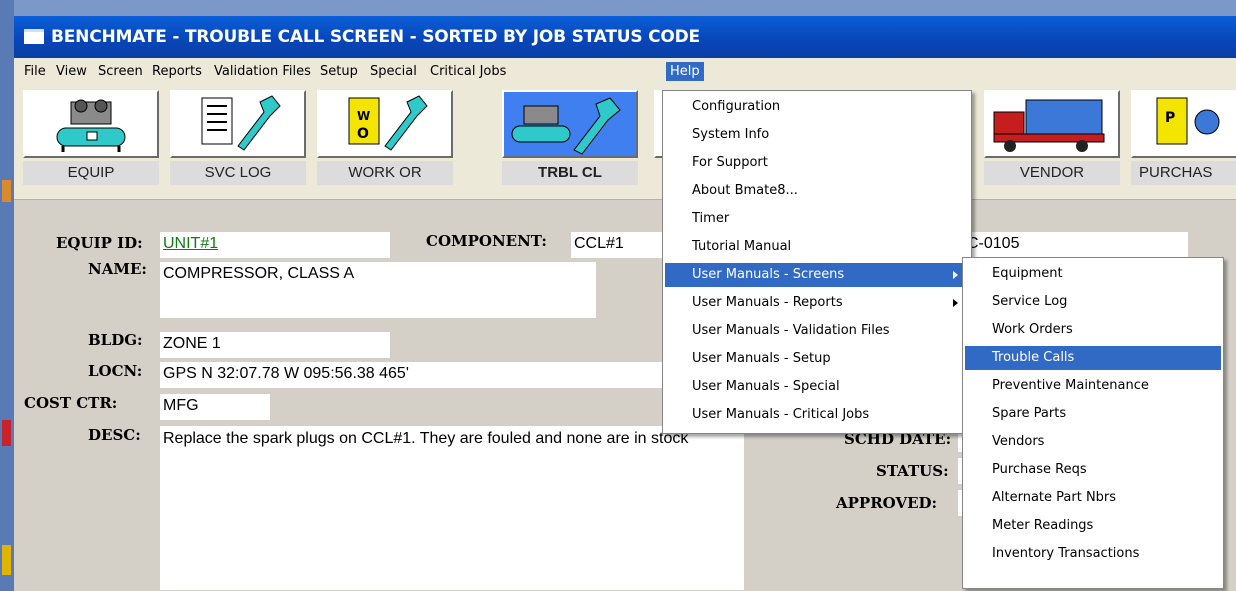 This screenshot has height=591, width=1236. What do you see at coordinates (817, 331) in the screenshot?
I see `menu-item-user-manuals-validation-files: User Manuals - Validation Files` at bounding box center [817, 331].